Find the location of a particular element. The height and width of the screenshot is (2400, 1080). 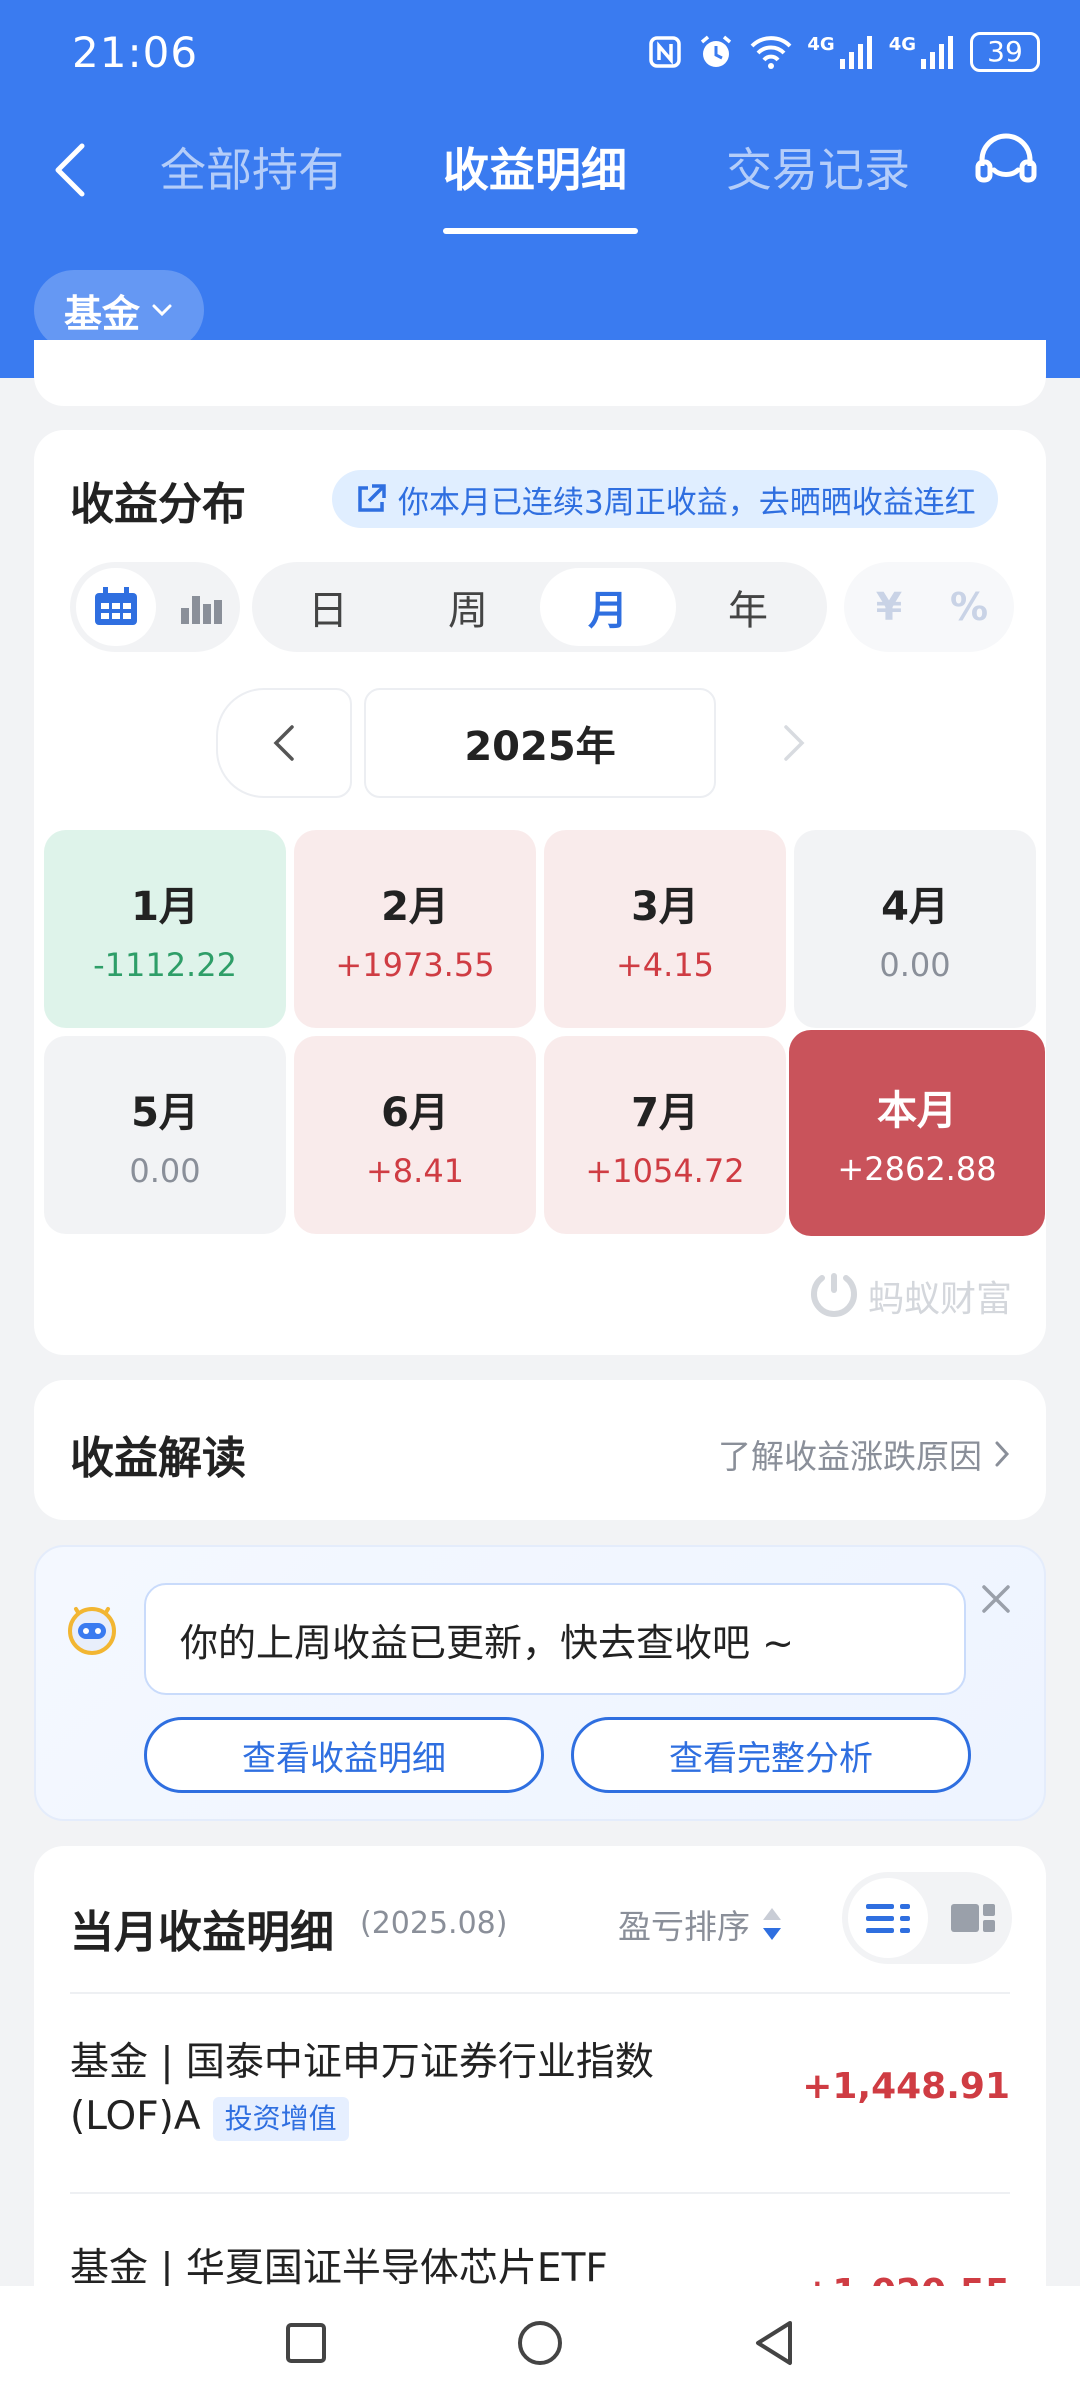

month-cell: 3月 +4.15 is located at coordinates (665, 929).